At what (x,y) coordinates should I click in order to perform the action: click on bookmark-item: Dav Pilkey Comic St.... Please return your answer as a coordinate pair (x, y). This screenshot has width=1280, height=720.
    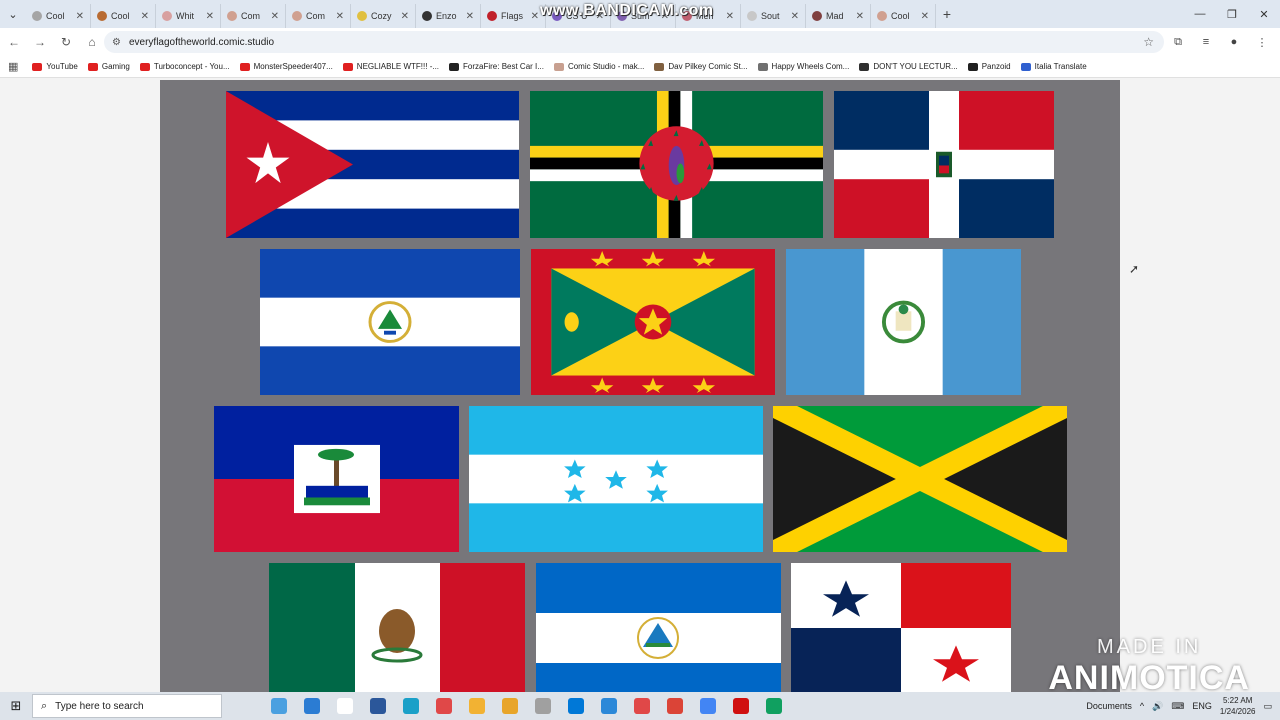
    Looking at the image, I should click on (701, 66).